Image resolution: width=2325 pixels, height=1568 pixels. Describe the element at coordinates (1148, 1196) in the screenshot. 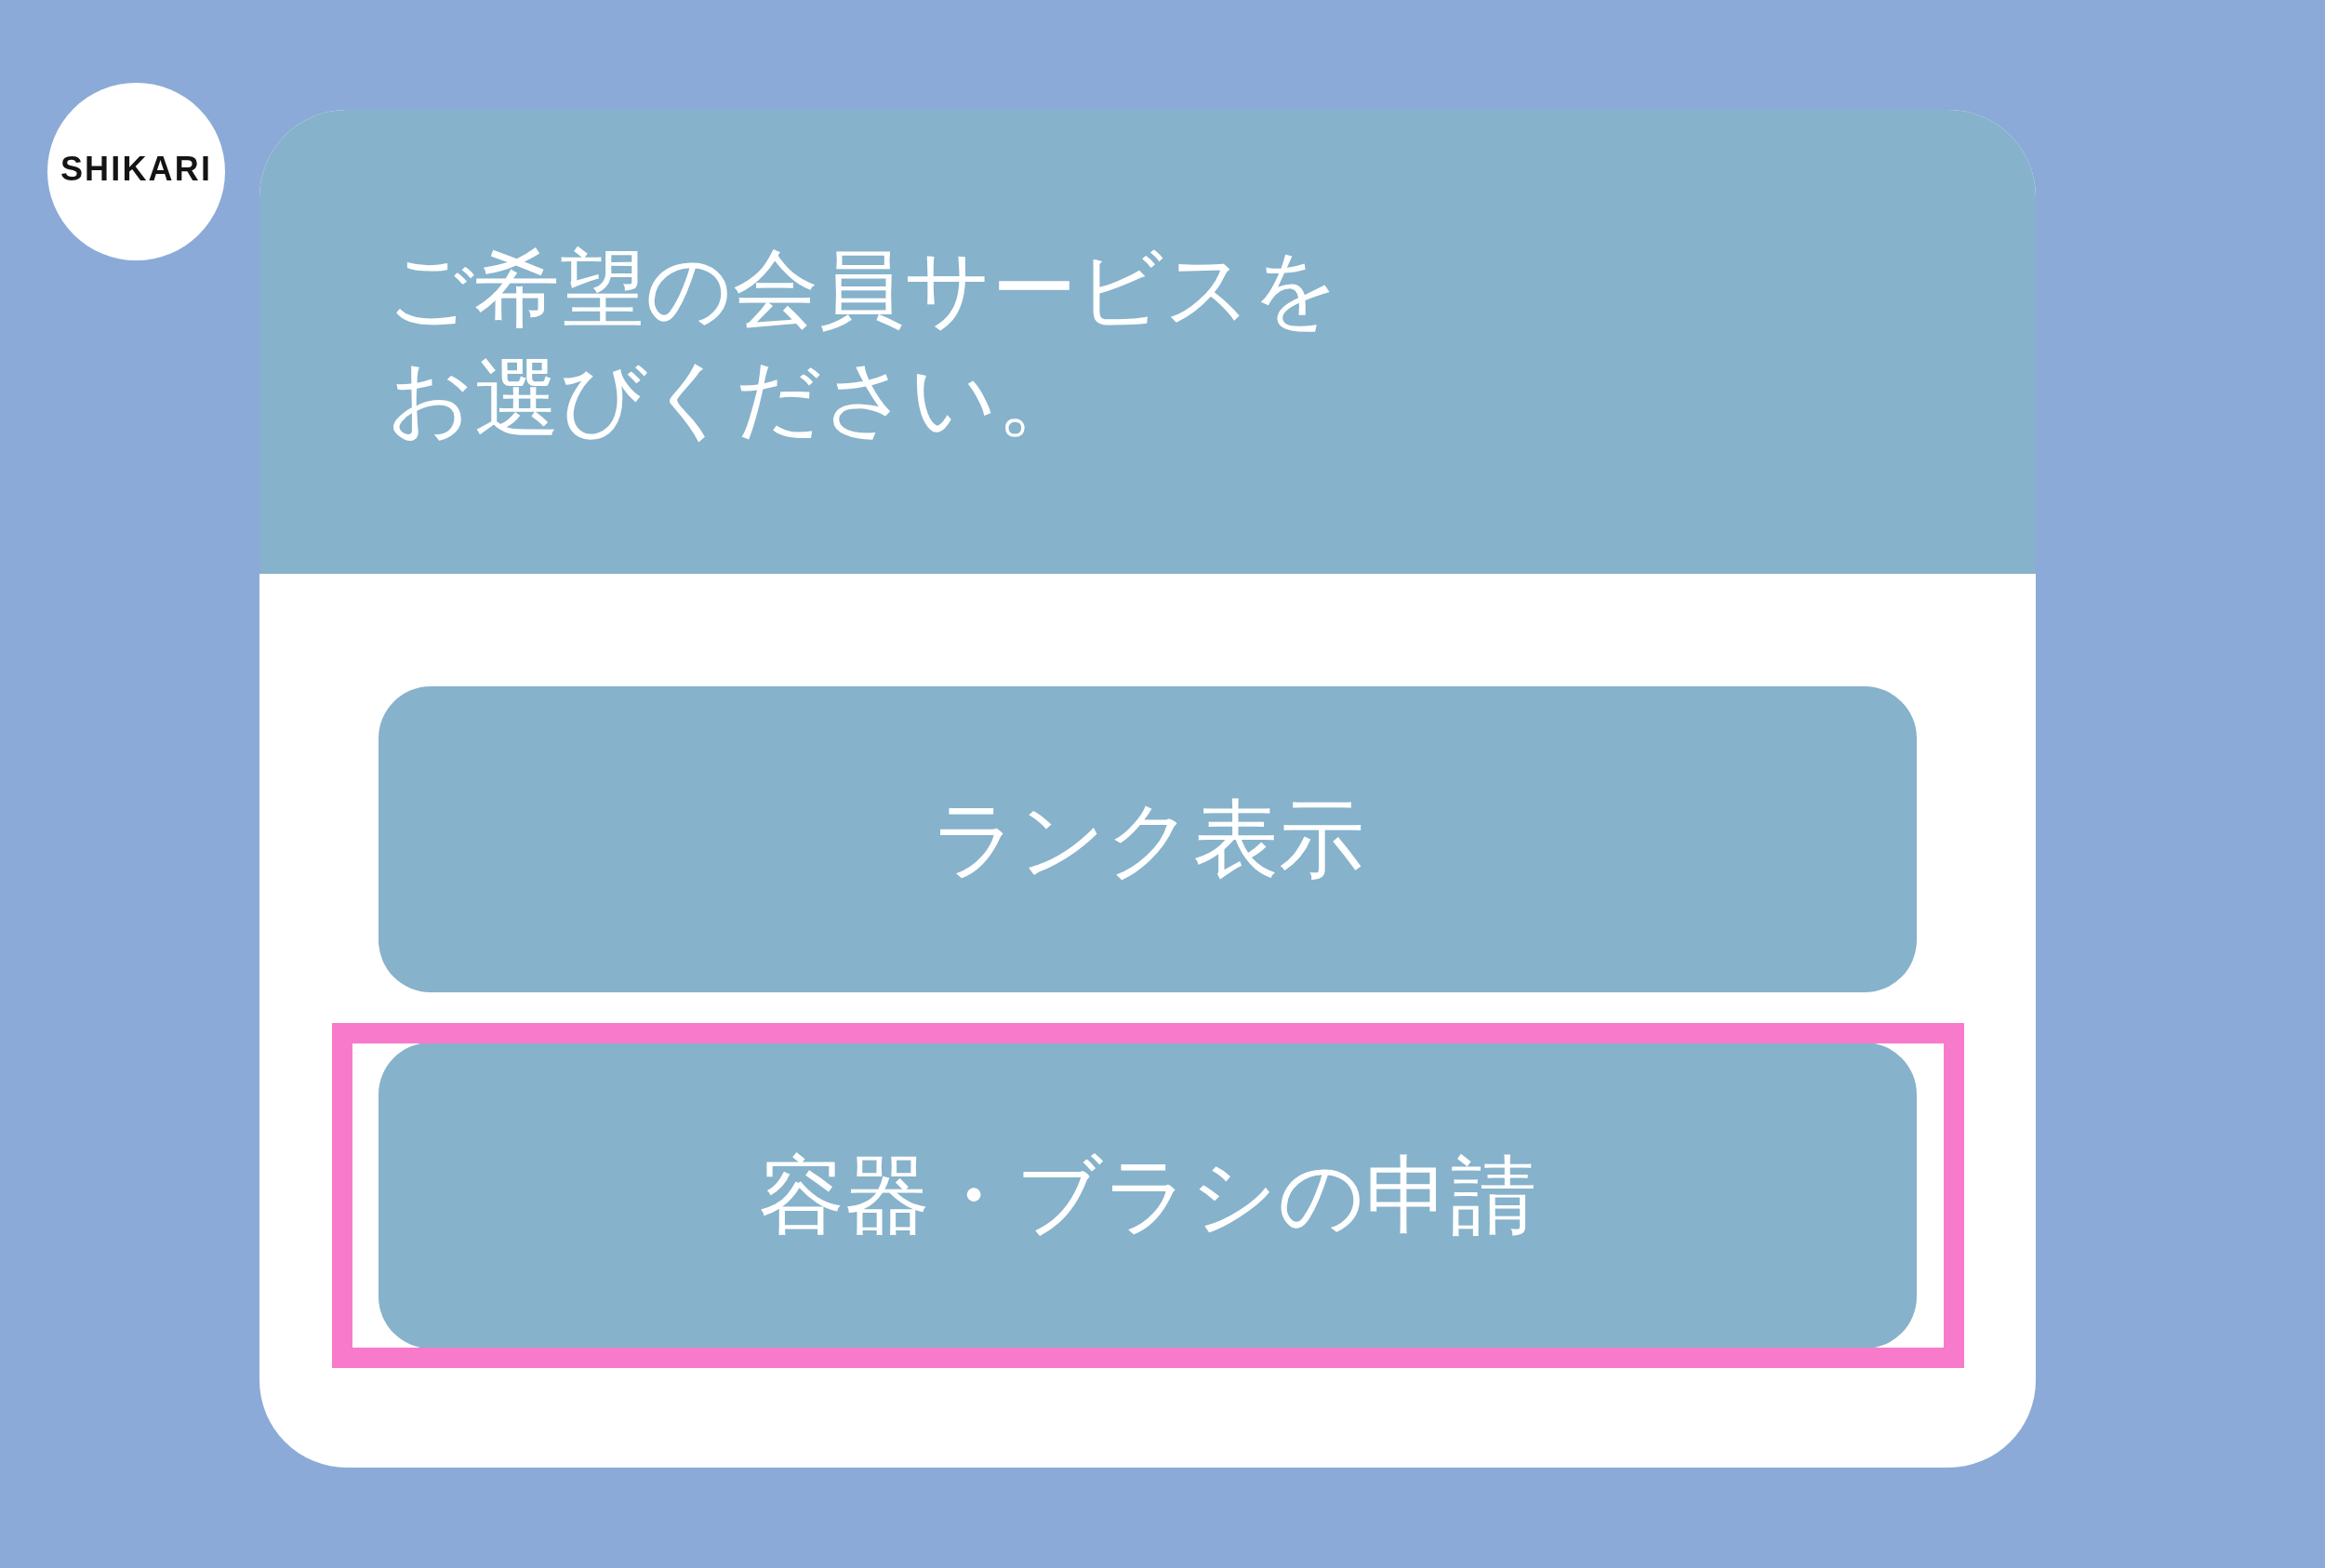

I see `option-button: 容器・ブラシの申請` at that location.